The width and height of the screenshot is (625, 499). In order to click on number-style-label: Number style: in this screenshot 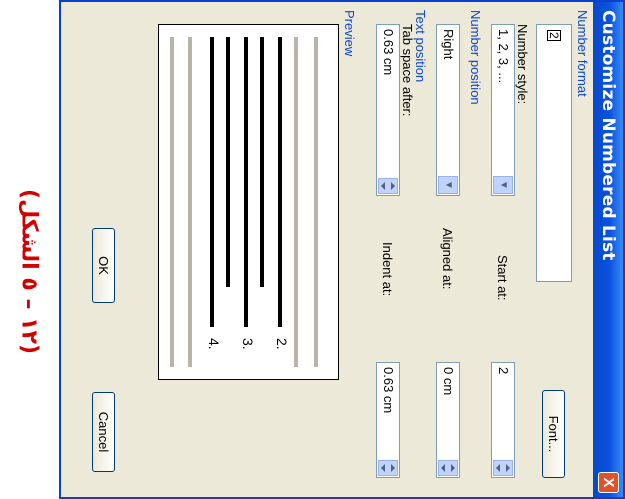, I will do `click(522, 64)`.